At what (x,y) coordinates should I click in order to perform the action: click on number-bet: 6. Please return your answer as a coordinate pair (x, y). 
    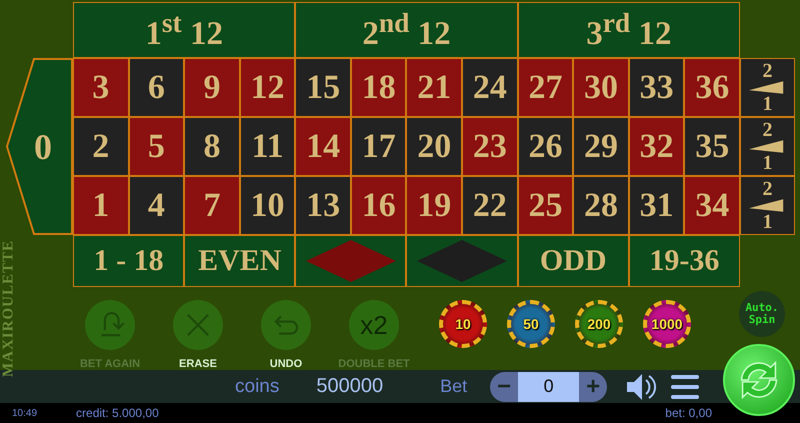
    Looking at the image, I should click on (156, 87).